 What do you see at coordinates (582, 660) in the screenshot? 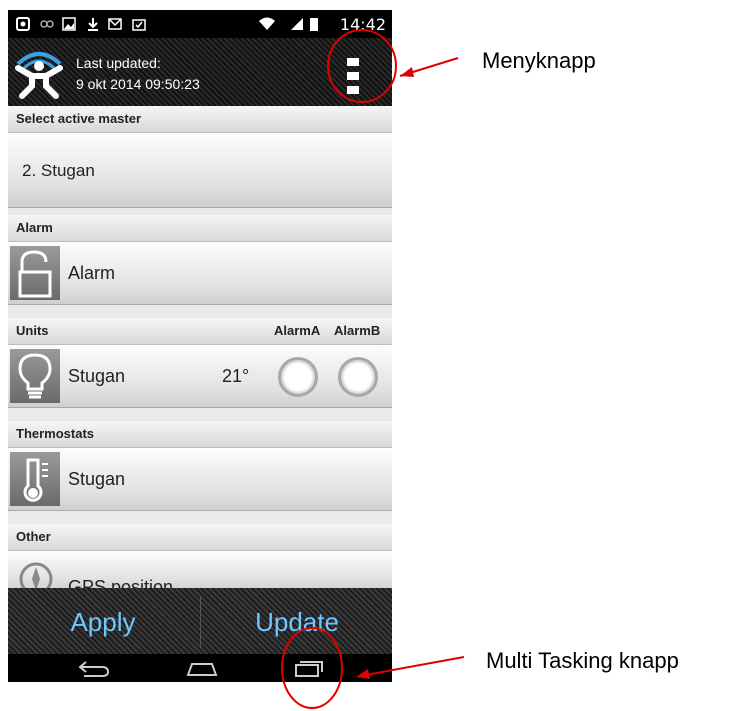
I see `multitask-annotation-label: Multi Tasking knapp` at bounding box center [582, 660].